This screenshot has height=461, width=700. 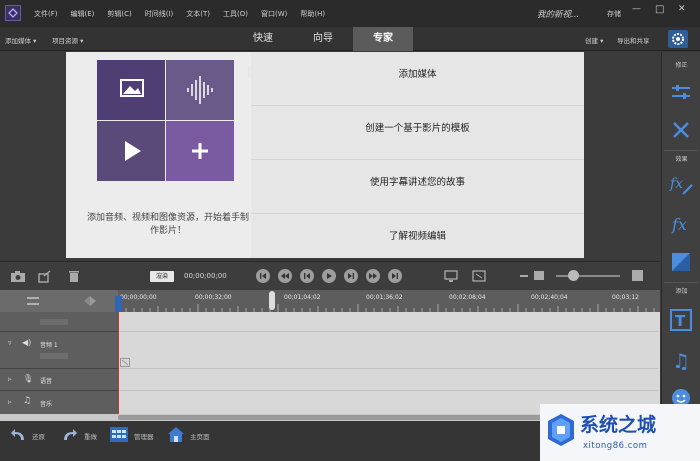 I want to click on audio-wave-icon, so click(x=200, y=90).